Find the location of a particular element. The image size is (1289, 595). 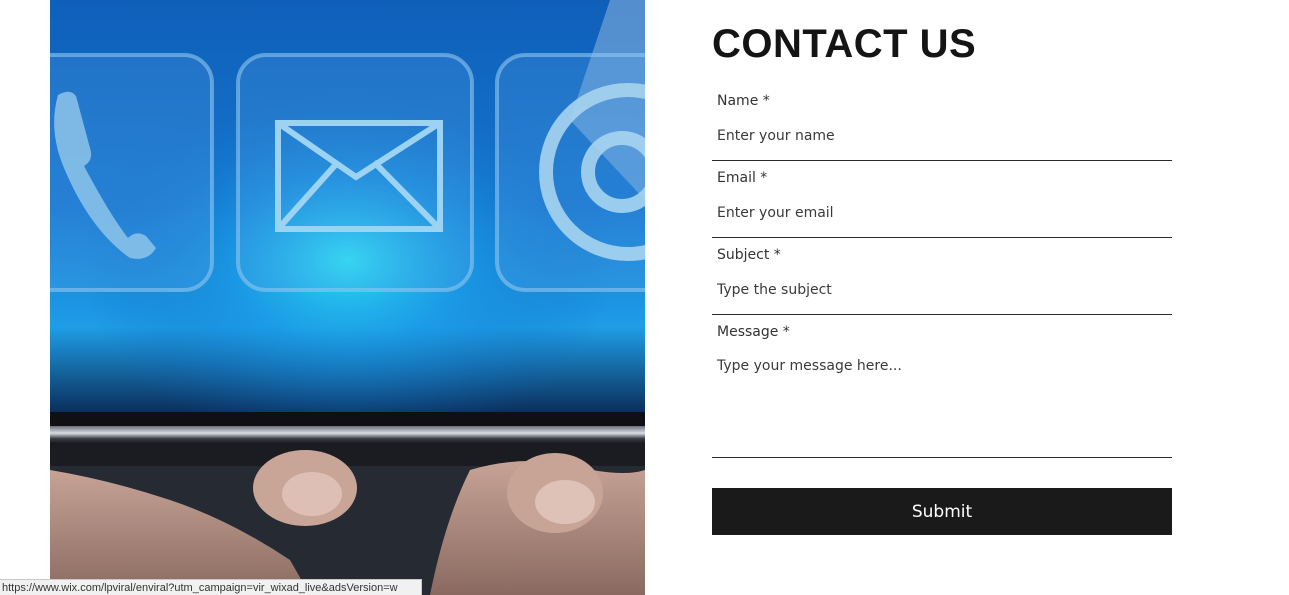

name-label: Name * is located at coordinates (743, 101).